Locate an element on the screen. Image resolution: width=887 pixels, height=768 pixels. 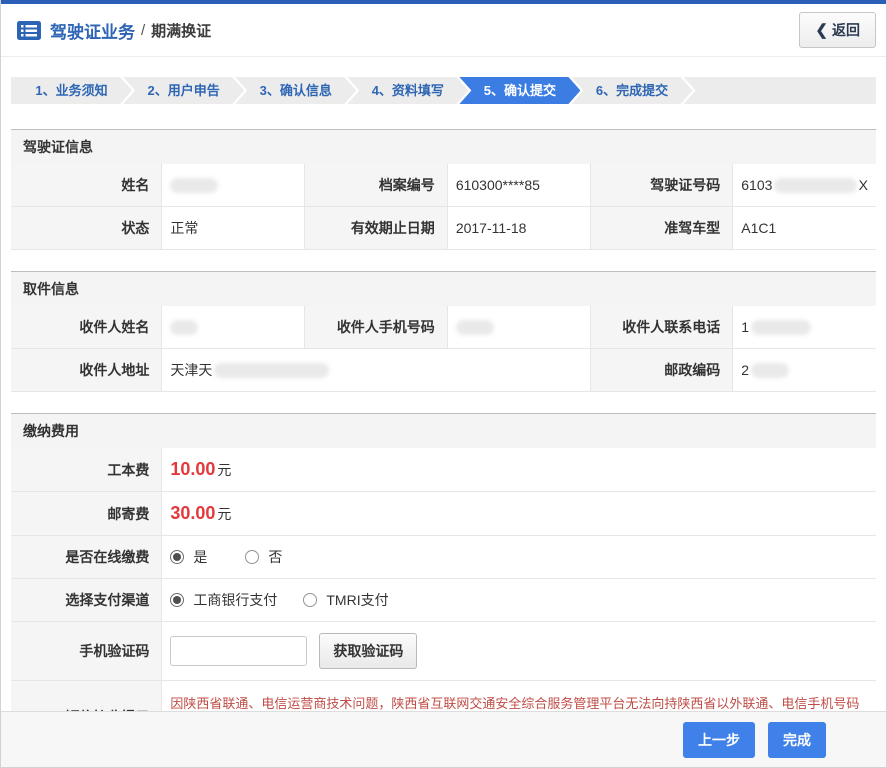
step-2-declaration: 2、用户申告 is located at coordinates (183, 90).